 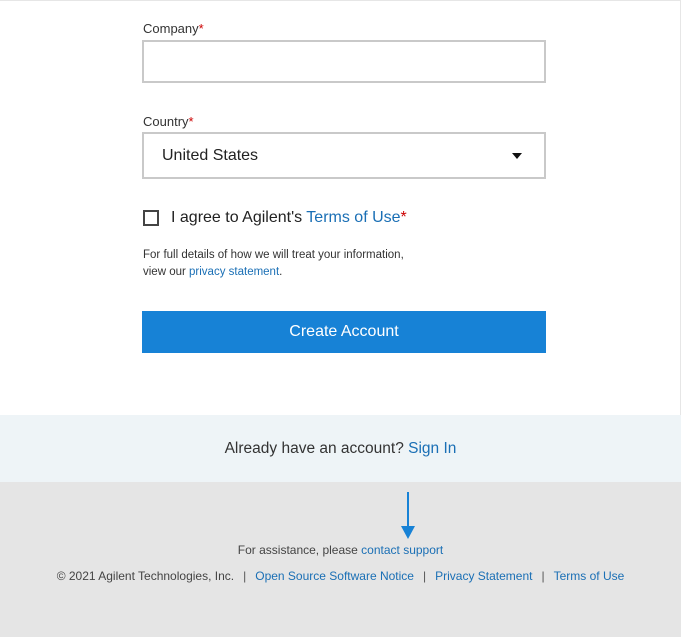 What do you see at coordinates (344, 332) in the screenshot?
I see `create-account-button: Create Account` at bounding box center [344, 332].